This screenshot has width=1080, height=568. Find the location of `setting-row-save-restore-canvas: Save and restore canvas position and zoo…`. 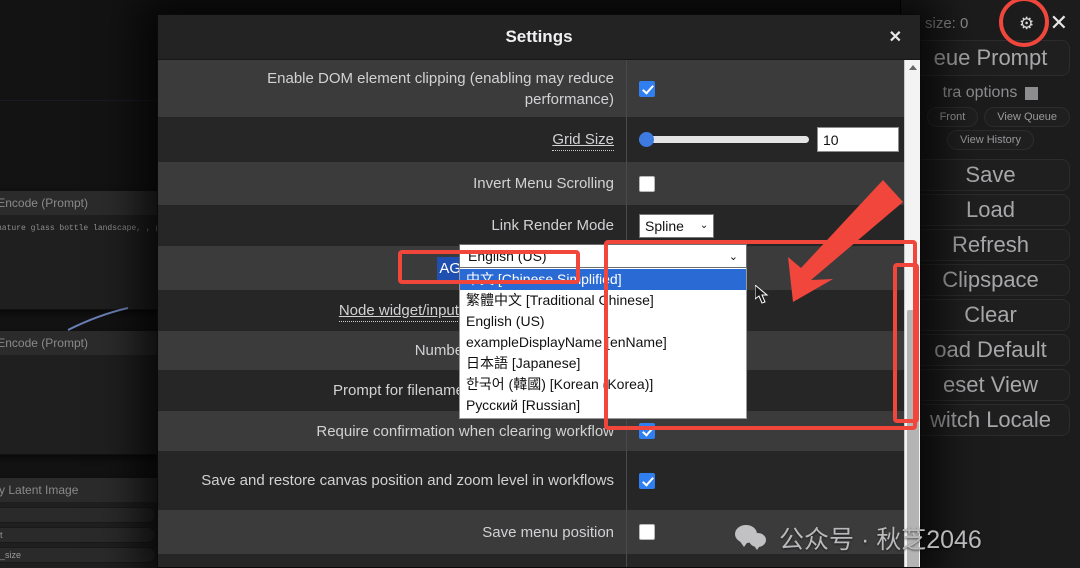

setting-row-save-restore-canvas: Save and restore canvas position and zoo… is located at coordinates (539, 480).